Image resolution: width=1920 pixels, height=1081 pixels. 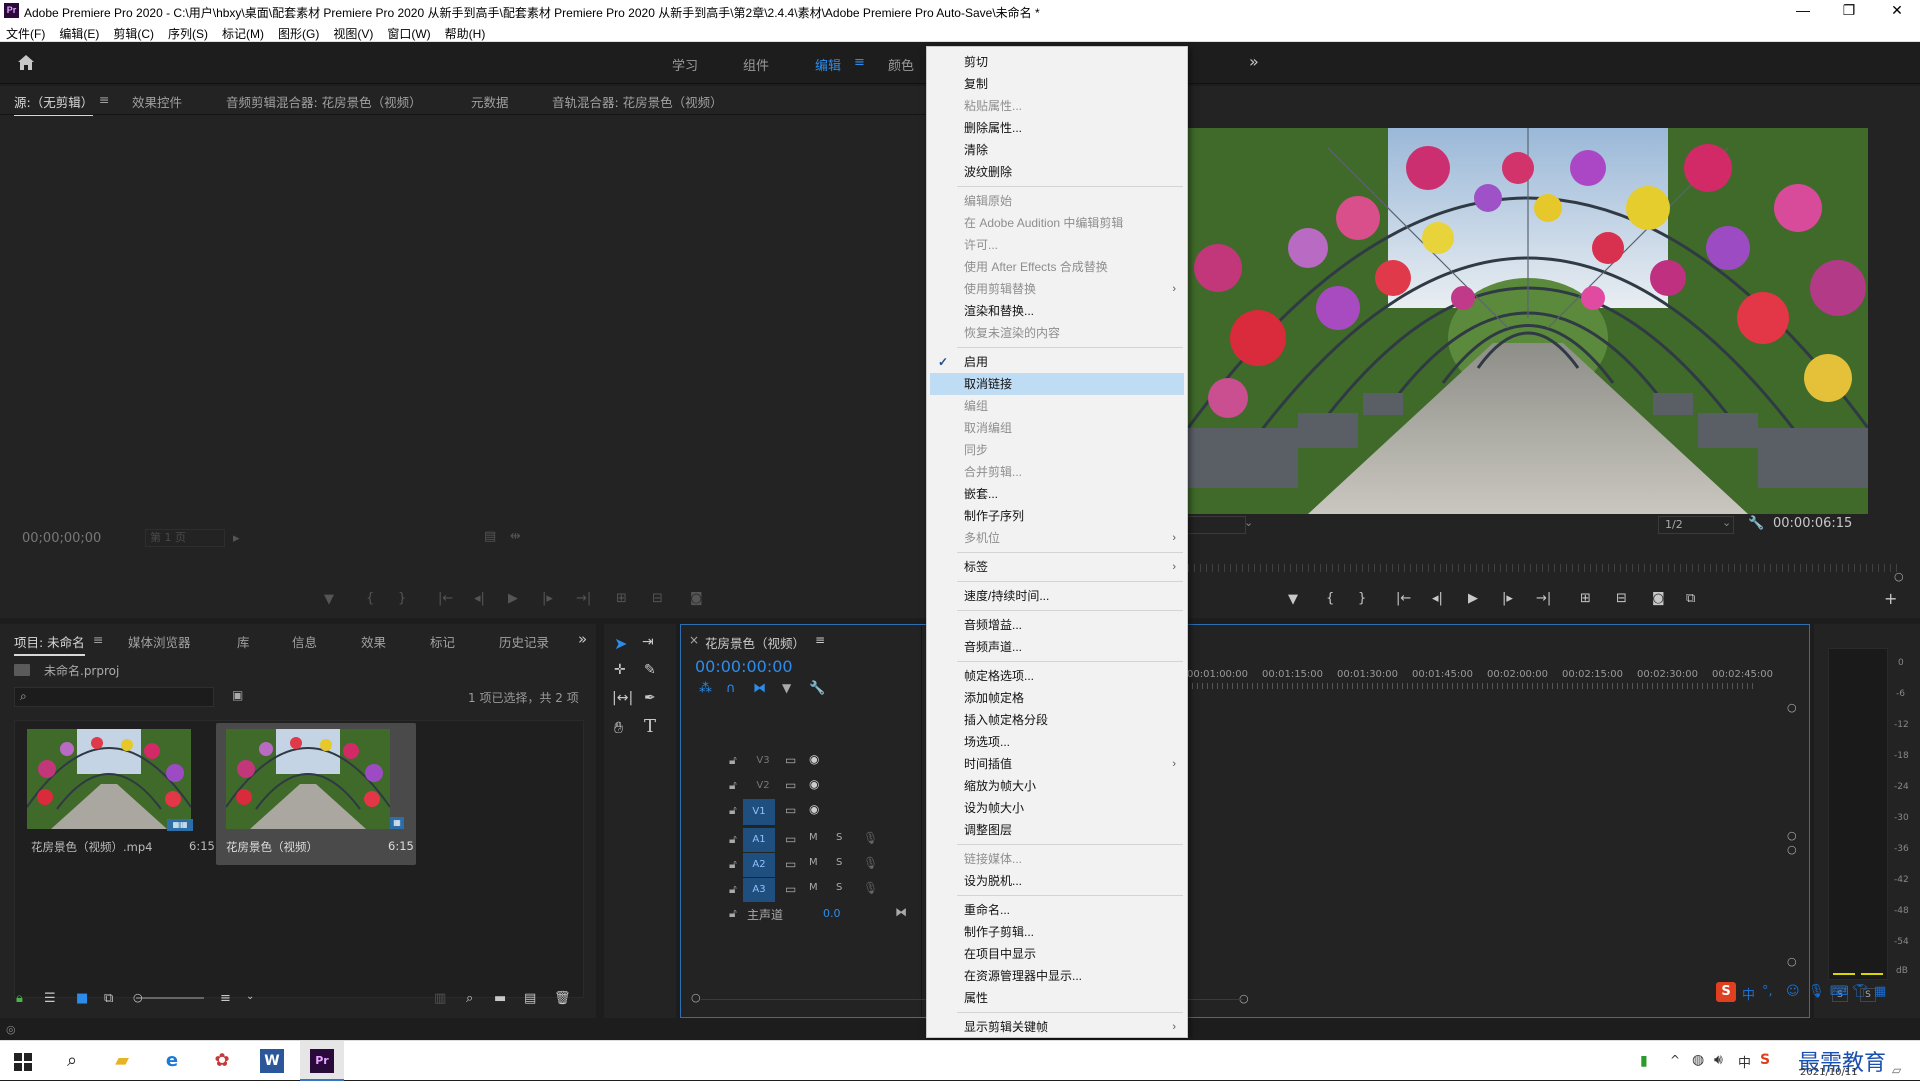 What do you see at coordinates (1057, 62) in the screenshot?
I see `context-menu-item: 剪切` at bounding box center [1057, 62].